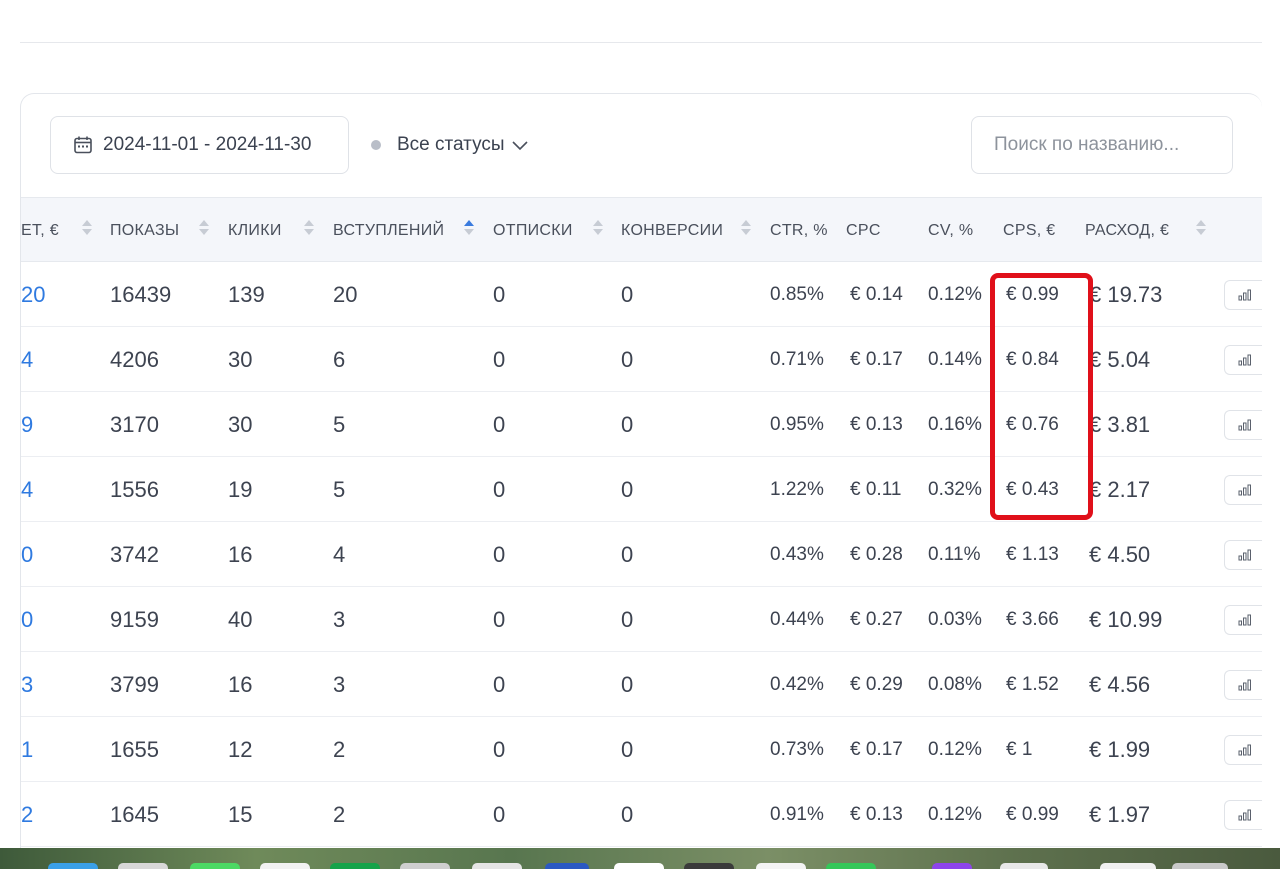  I want to click on table-row: 9 3170 30 5 0 0 0.95% € 0.13 0.16% € 0.76 € 3.81, so click(641, 424).